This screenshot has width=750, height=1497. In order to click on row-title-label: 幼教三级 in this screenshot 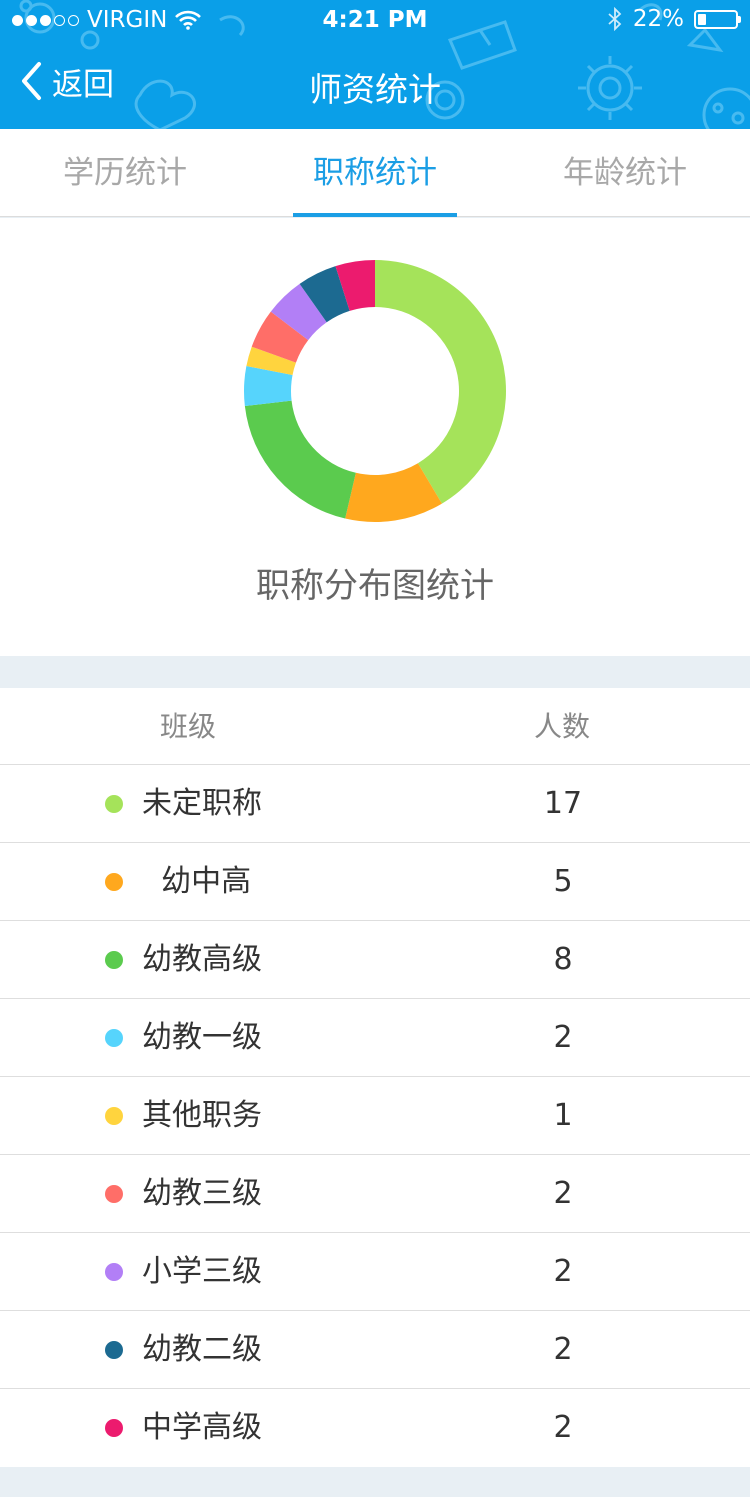, I will do `click(202, 1193)`.